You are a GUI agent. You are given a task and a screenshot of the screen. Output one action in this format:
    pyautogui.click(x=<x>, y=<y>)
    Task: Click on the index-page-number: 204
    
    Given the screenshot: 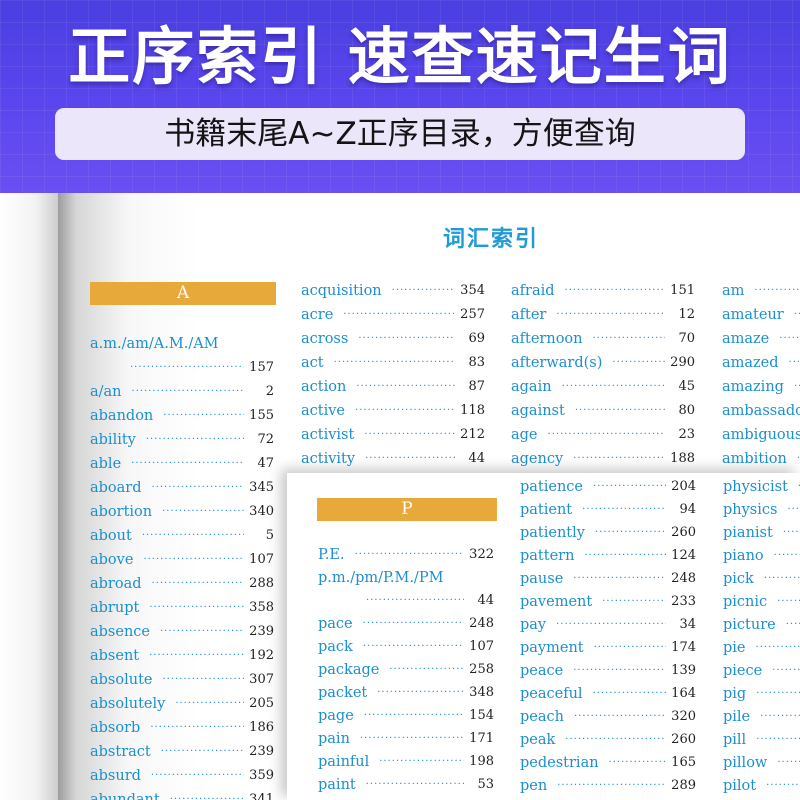 What is the action you would take?
    pyautogui.click(x=683, y=486)
    